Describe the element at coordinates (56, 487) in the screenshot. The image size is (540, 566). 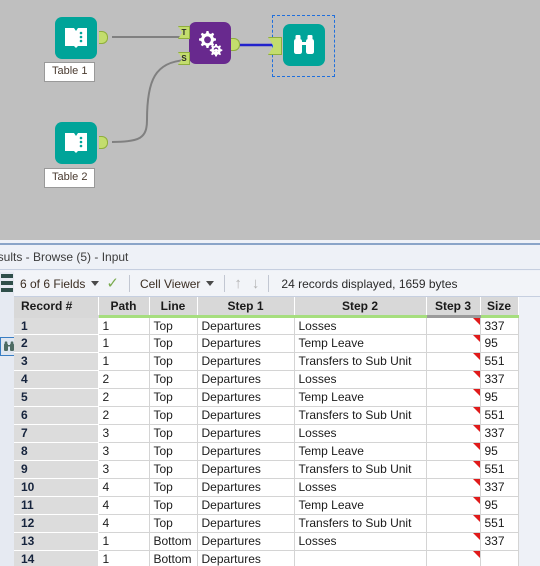
I see `cell-record: 10` at that location.